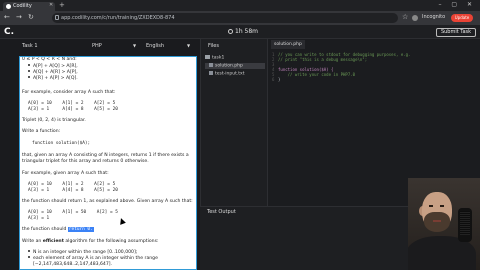 The width and height of the screenshot is (480, 270). I want to click on person-beard, so click(437, 222).